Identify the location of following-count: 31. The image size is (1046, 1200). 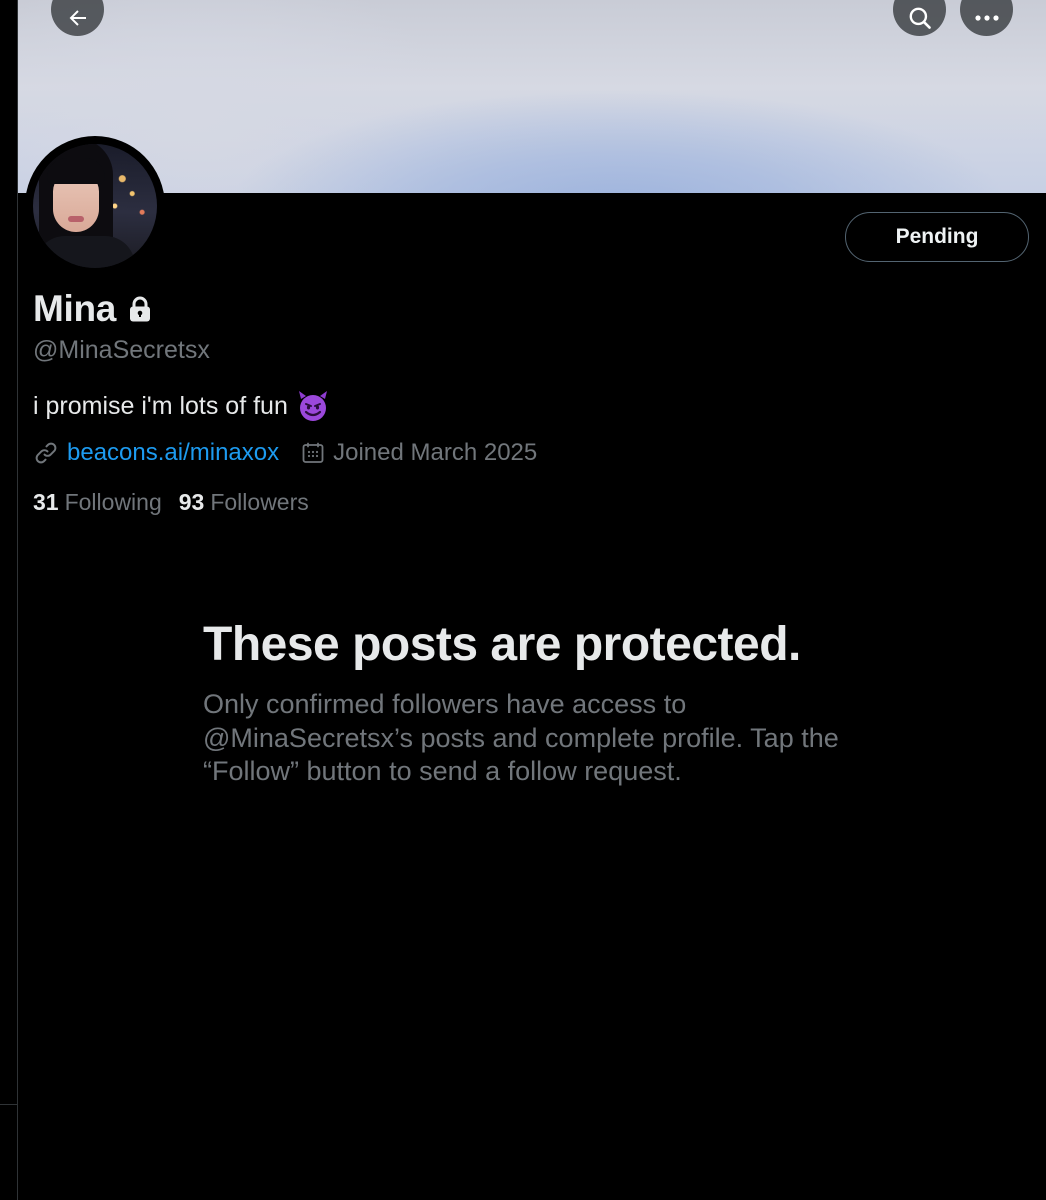
(46, 501).